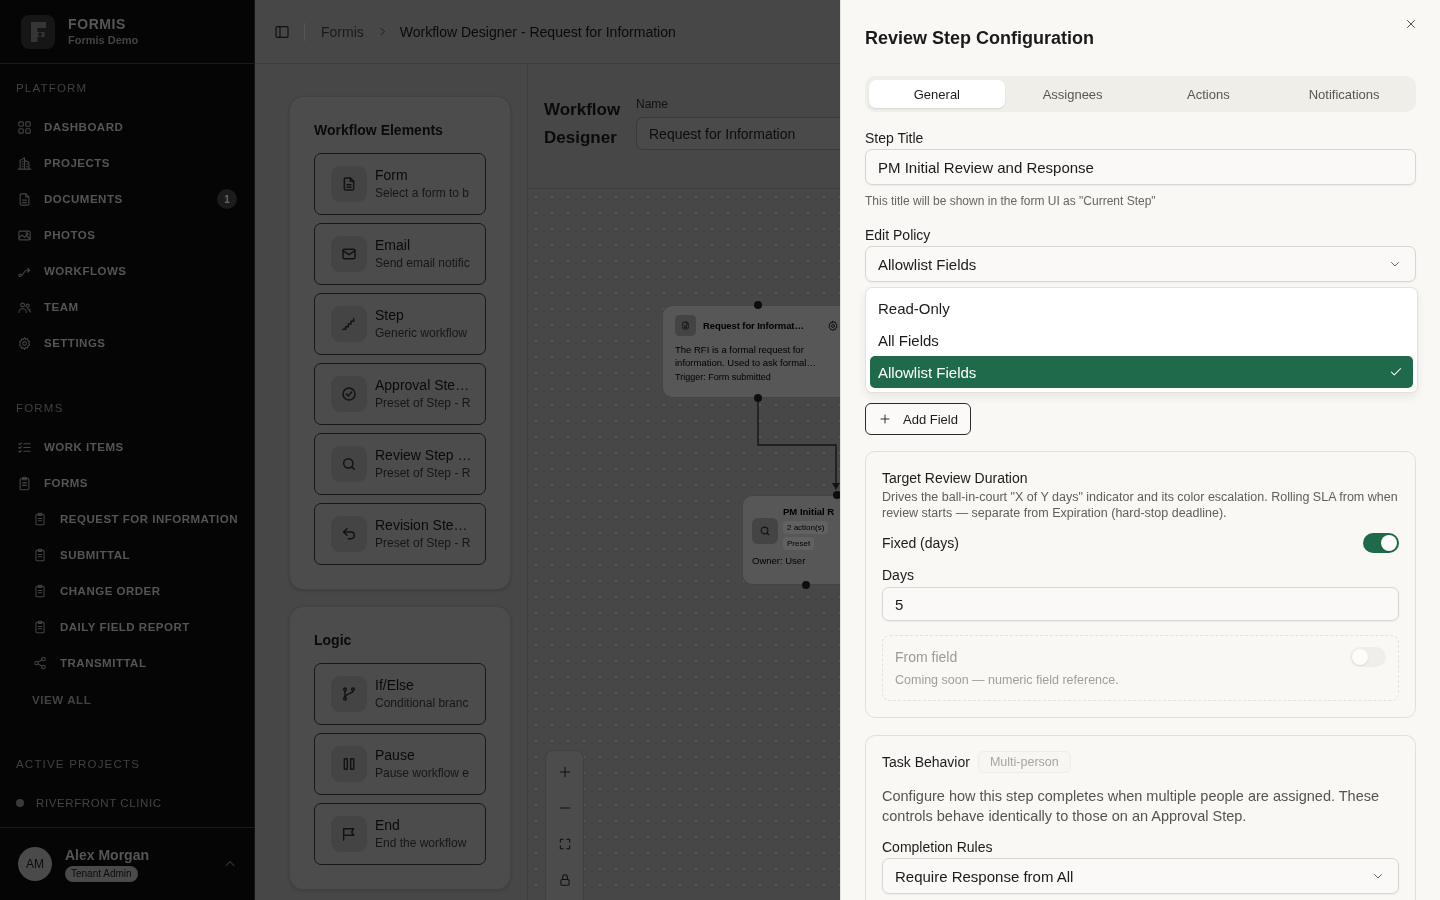 This screenshot has height=900, width=1440. What do you see at coordinates (62, 700) in the screenshot?
I see `view-all-link: VIEW ALL` at bounding box center [62, 700].